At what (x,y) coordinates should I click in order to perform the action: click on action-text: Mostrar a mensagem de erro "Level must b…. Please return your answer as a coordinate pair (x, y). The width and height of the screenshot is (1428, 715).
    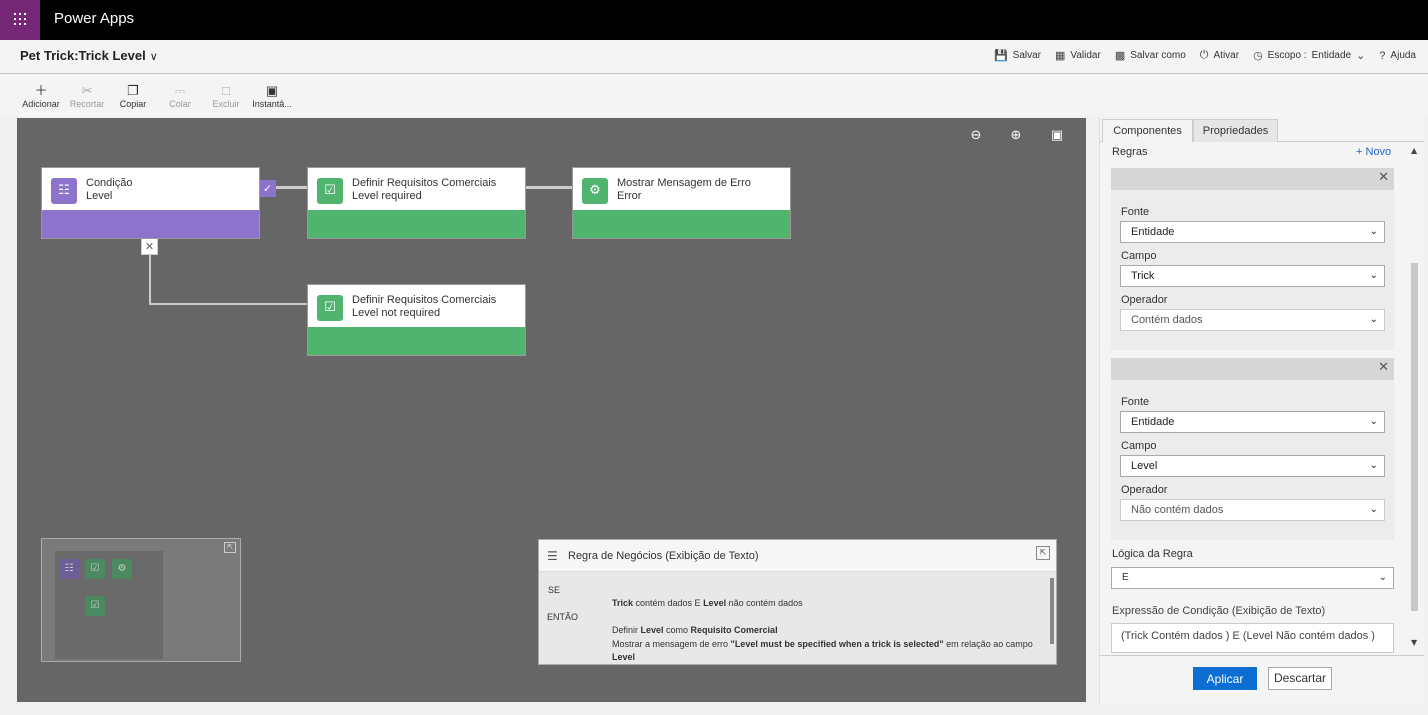
    Looking at the image, I should click on (822, 650).